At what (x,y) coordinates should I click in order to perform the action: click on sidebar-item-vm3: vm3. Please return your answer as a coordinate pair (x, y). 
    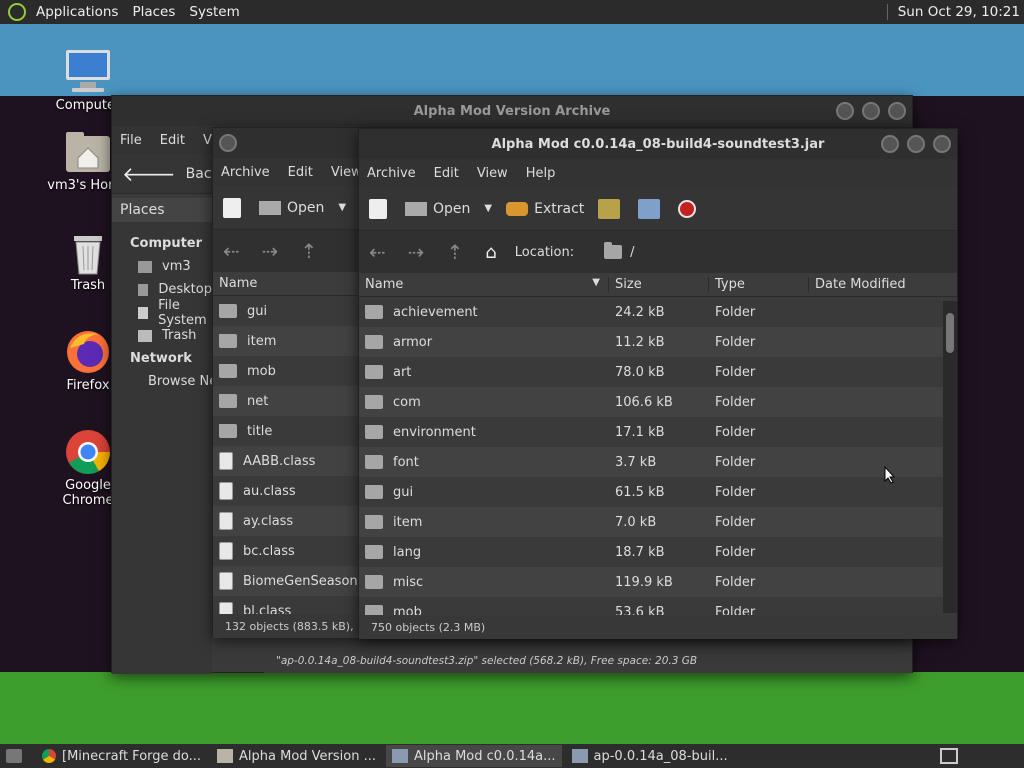
    Looking at the image, I should click on (162, 266).